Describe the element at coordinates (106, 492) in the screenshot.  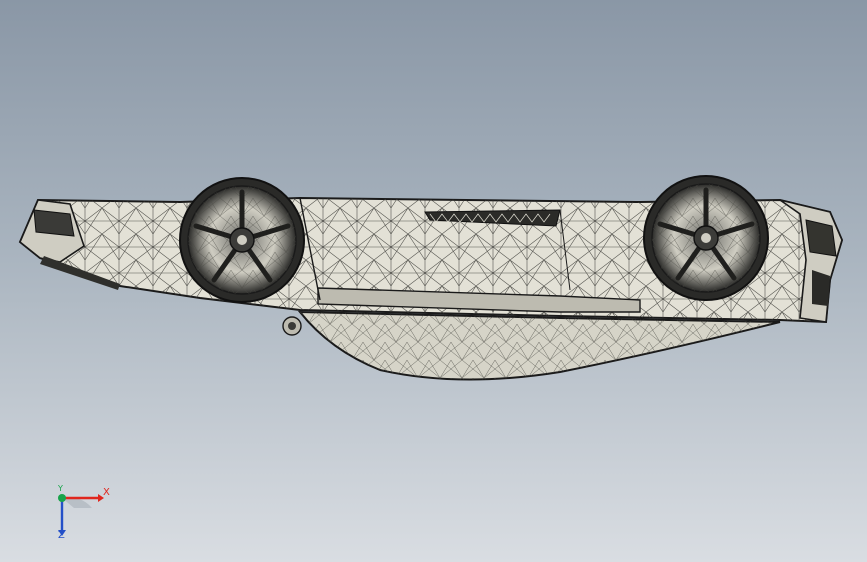
I see `x-axis-label: X` at that location.